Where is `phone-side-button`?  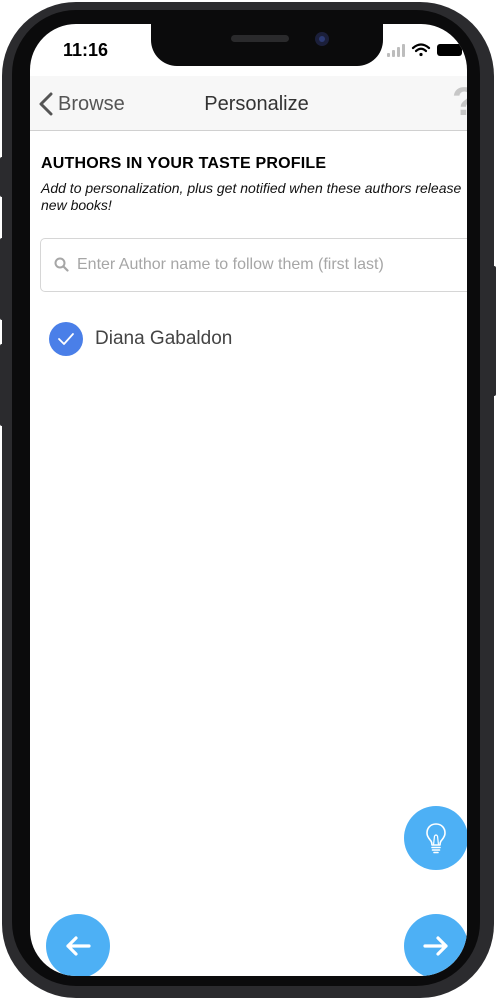 phone-side-button is located at coordinates (2, 177).